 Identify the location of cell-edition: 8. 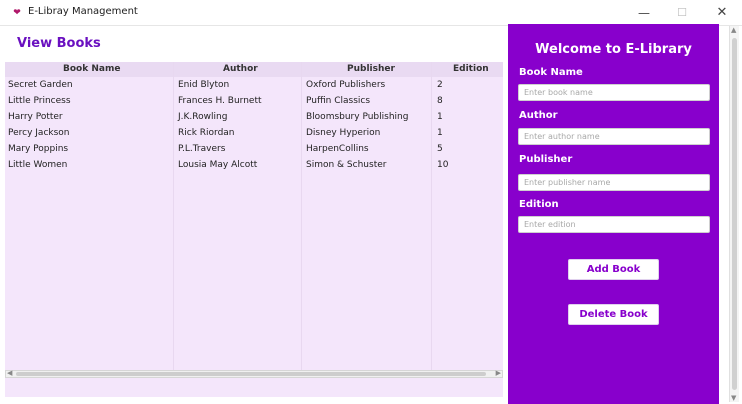
(440, 101).